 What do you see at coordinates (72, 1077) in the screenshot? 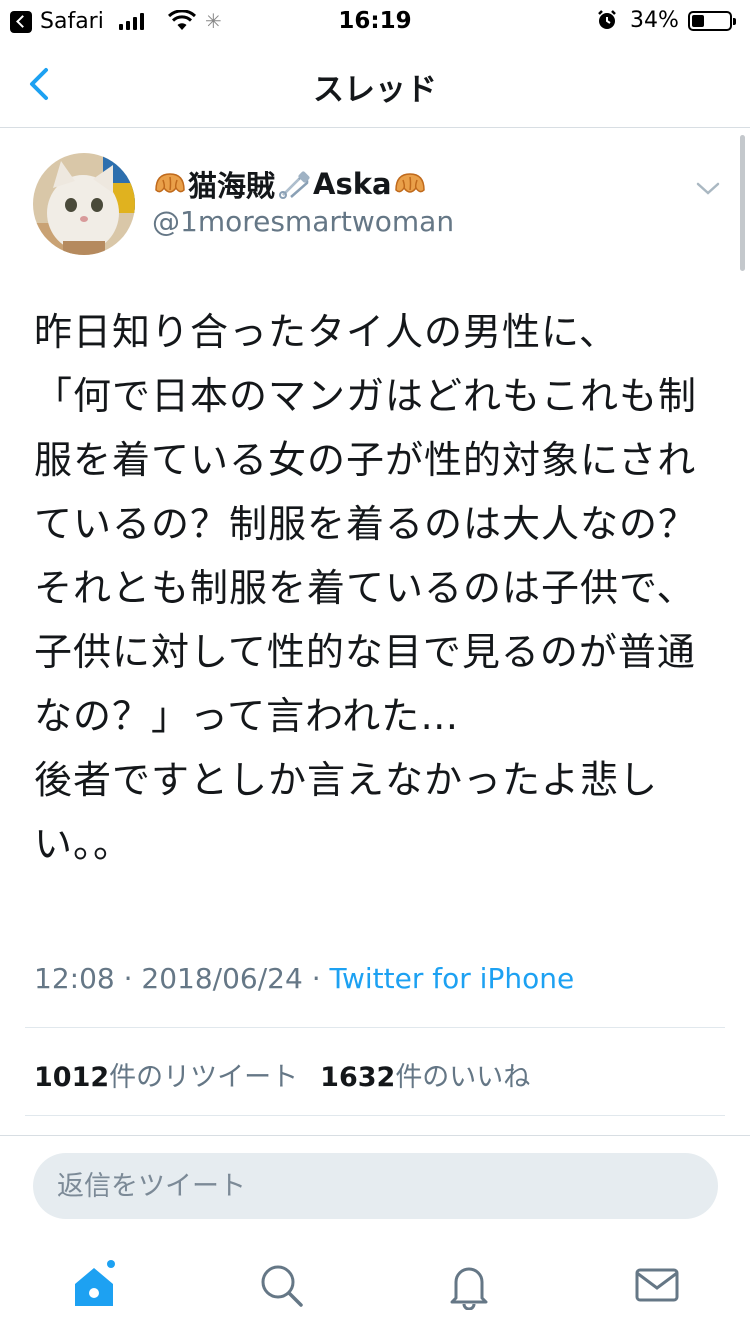
I see `retweet-count: 1012` at bounding box center [72, 1077].